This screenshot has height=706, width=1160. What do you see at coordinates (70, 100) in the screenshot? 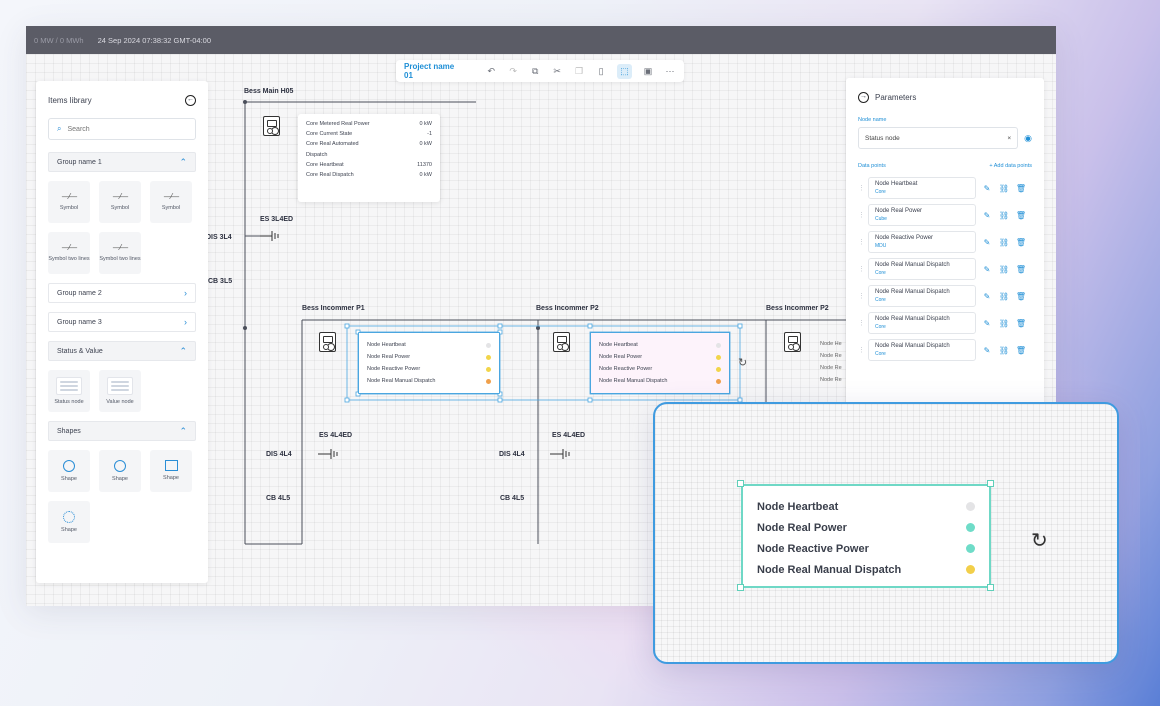
I see `library-title: Items library` at bounding box center [70, 100].